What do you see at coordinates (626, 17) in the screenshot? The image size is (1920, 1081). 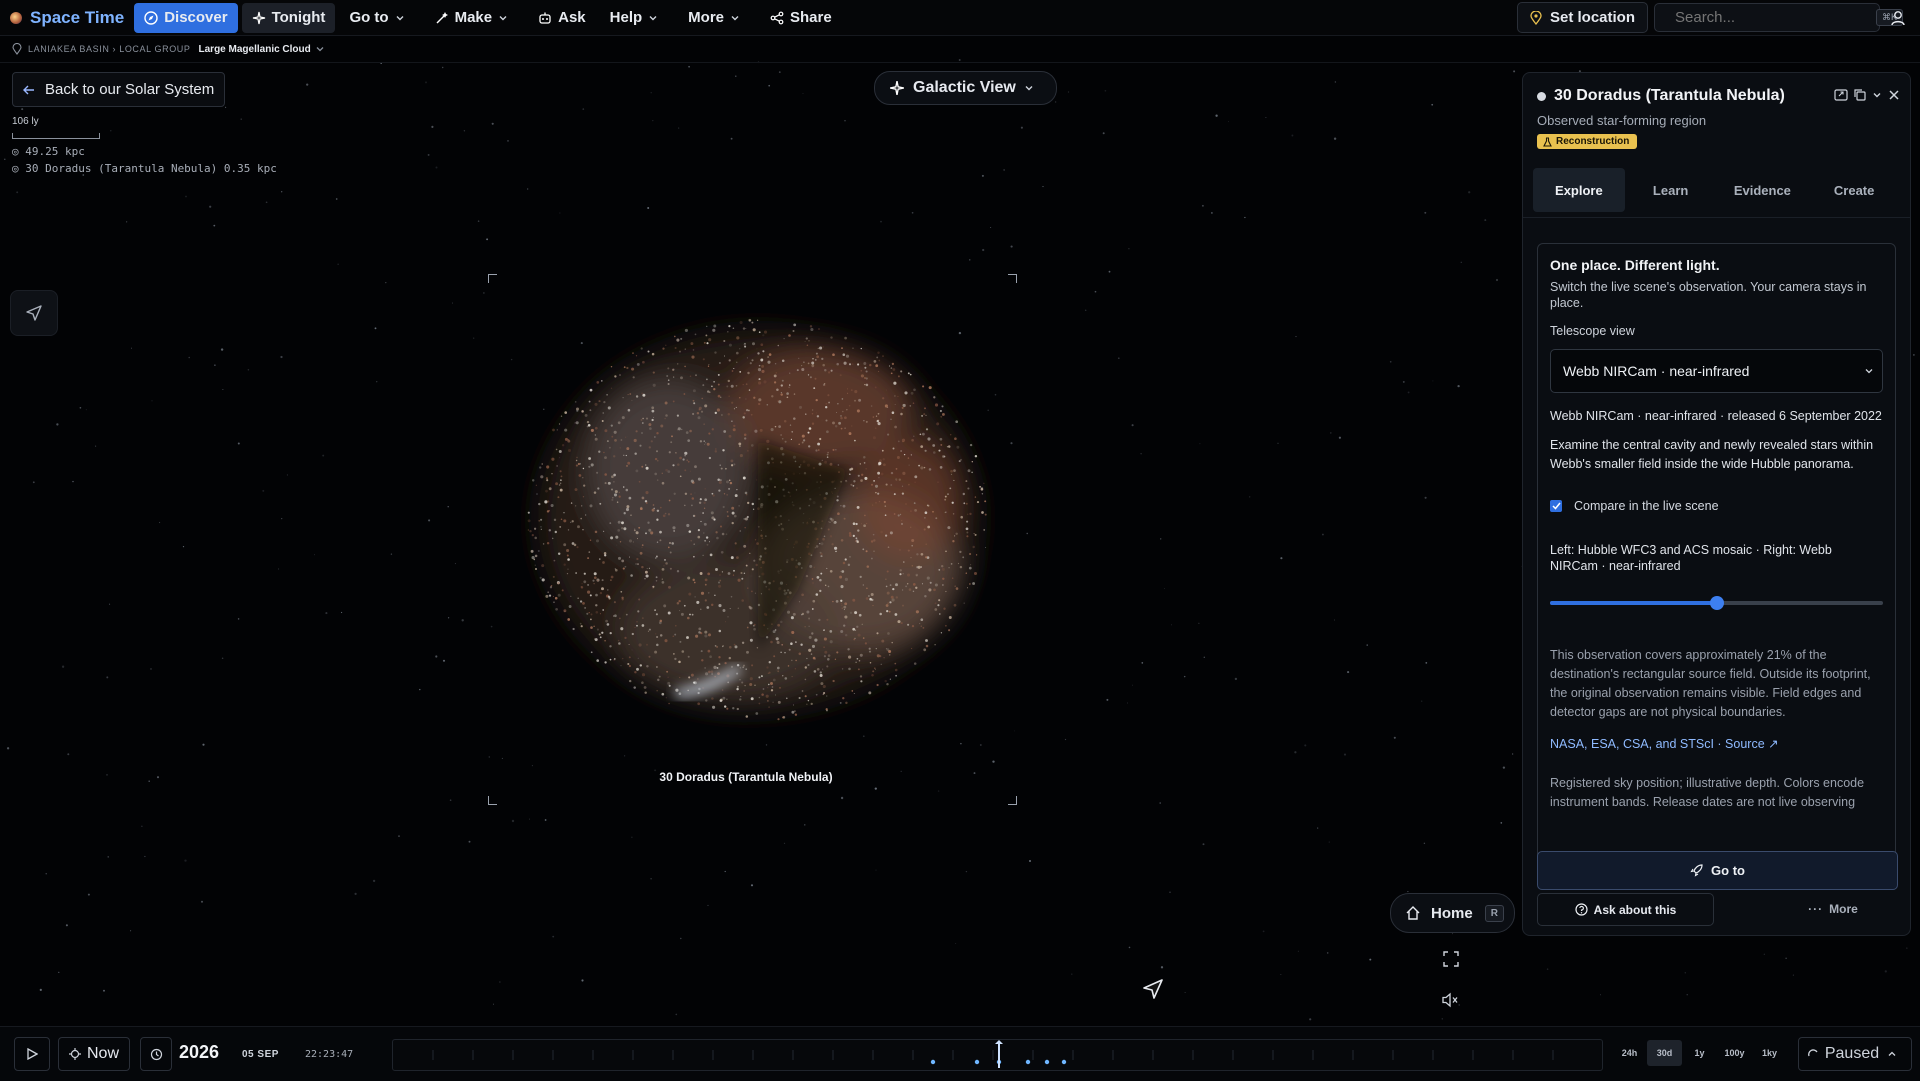 I see `nav-help-label: Help` at bounding box center [626, 17].